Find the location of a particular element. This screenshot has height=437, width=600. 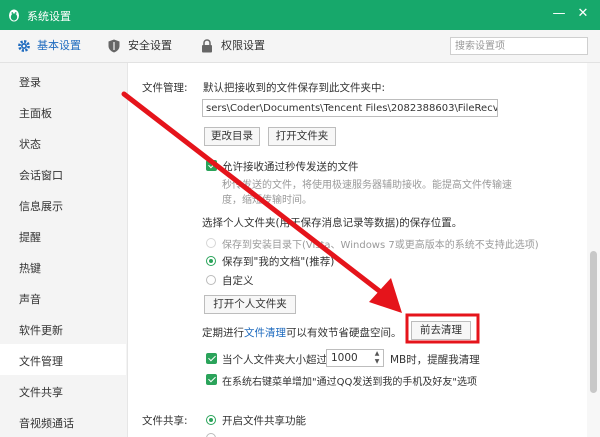

enable-file-share-label: 开启文件共享功能 is located at coordinates (264, 421).